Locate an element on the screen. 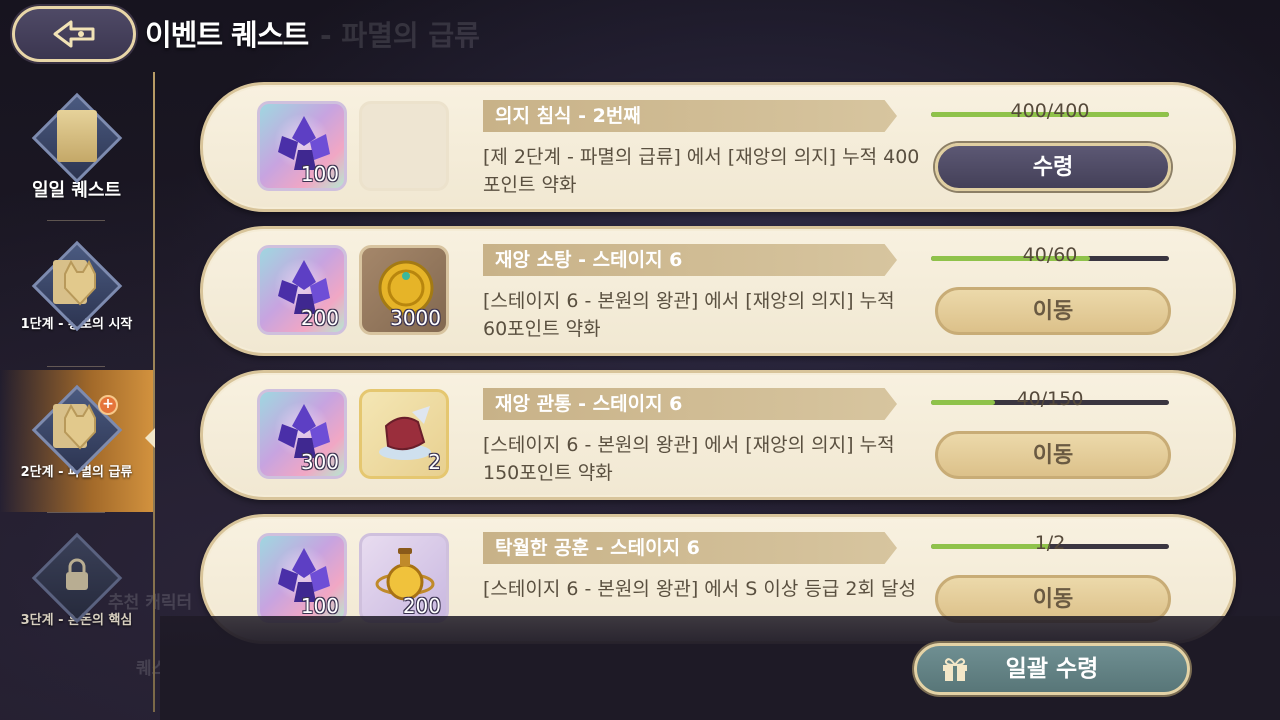  progress-text: 400/400 is located at coordinates (1050, 111).